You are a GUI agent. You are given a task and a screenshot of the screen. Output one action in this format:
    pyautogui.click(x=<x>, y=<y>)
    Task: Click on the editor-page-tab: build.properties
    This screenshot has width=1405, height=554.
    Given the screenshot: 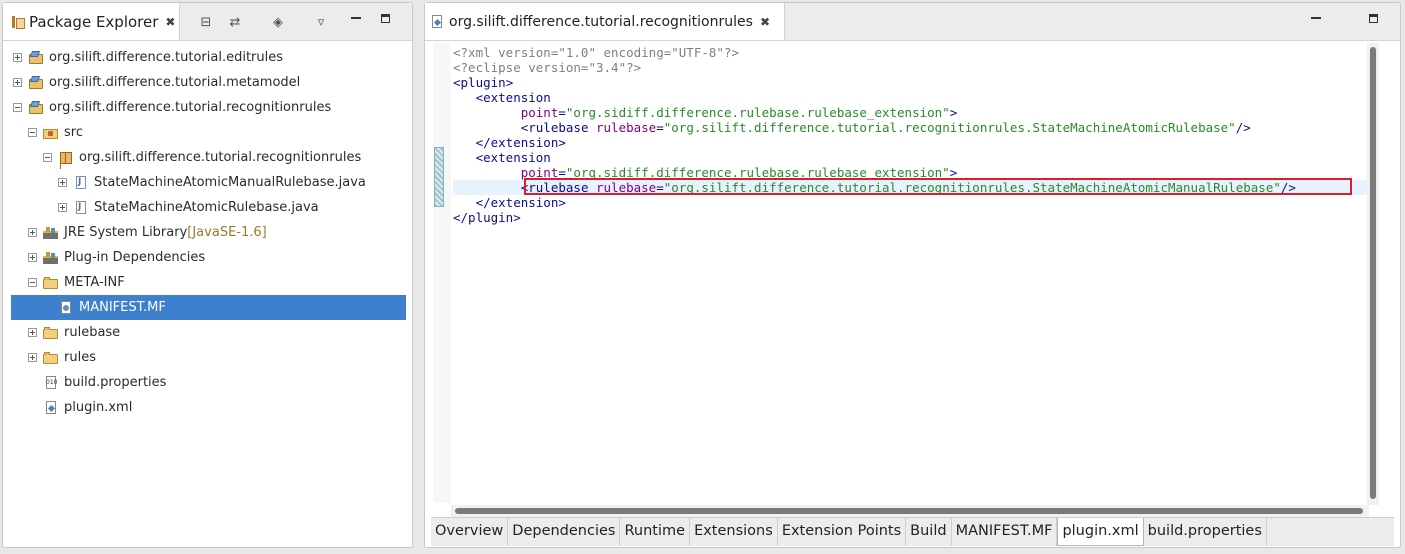 What is the action you would take?
    pyautogui.click(x=1205, y=532)
    